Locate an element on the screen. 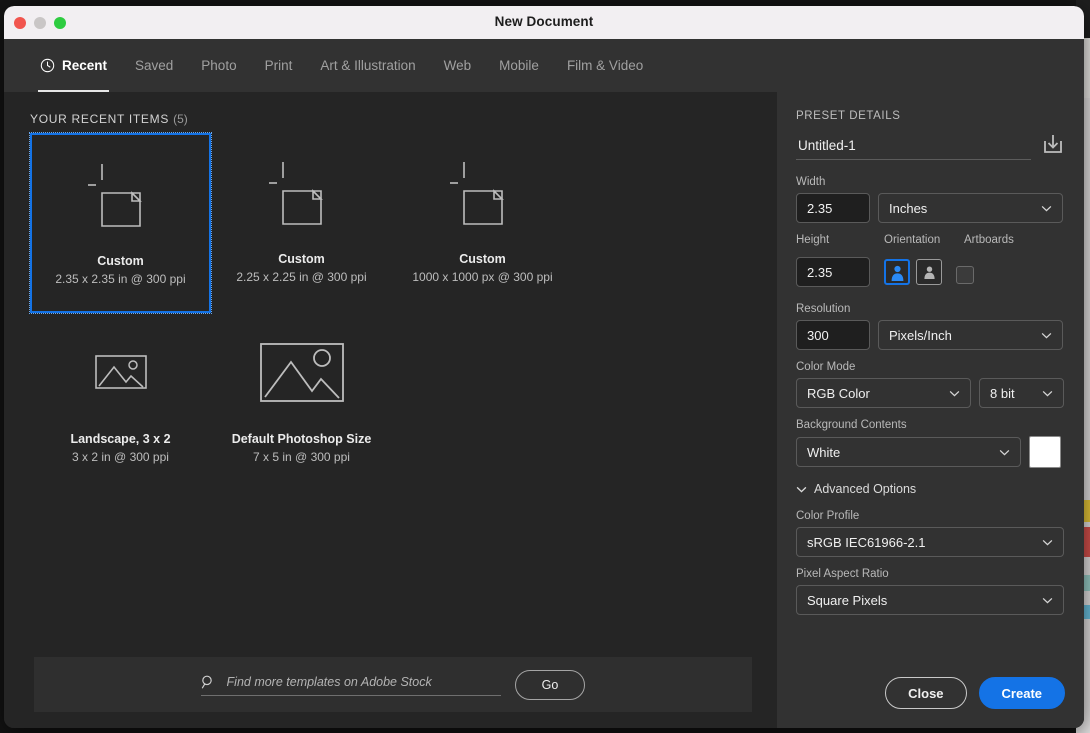  recent-item-card: Custom 1000 x 1000 px @ 300 ppi is located at coordinates (482, 223).